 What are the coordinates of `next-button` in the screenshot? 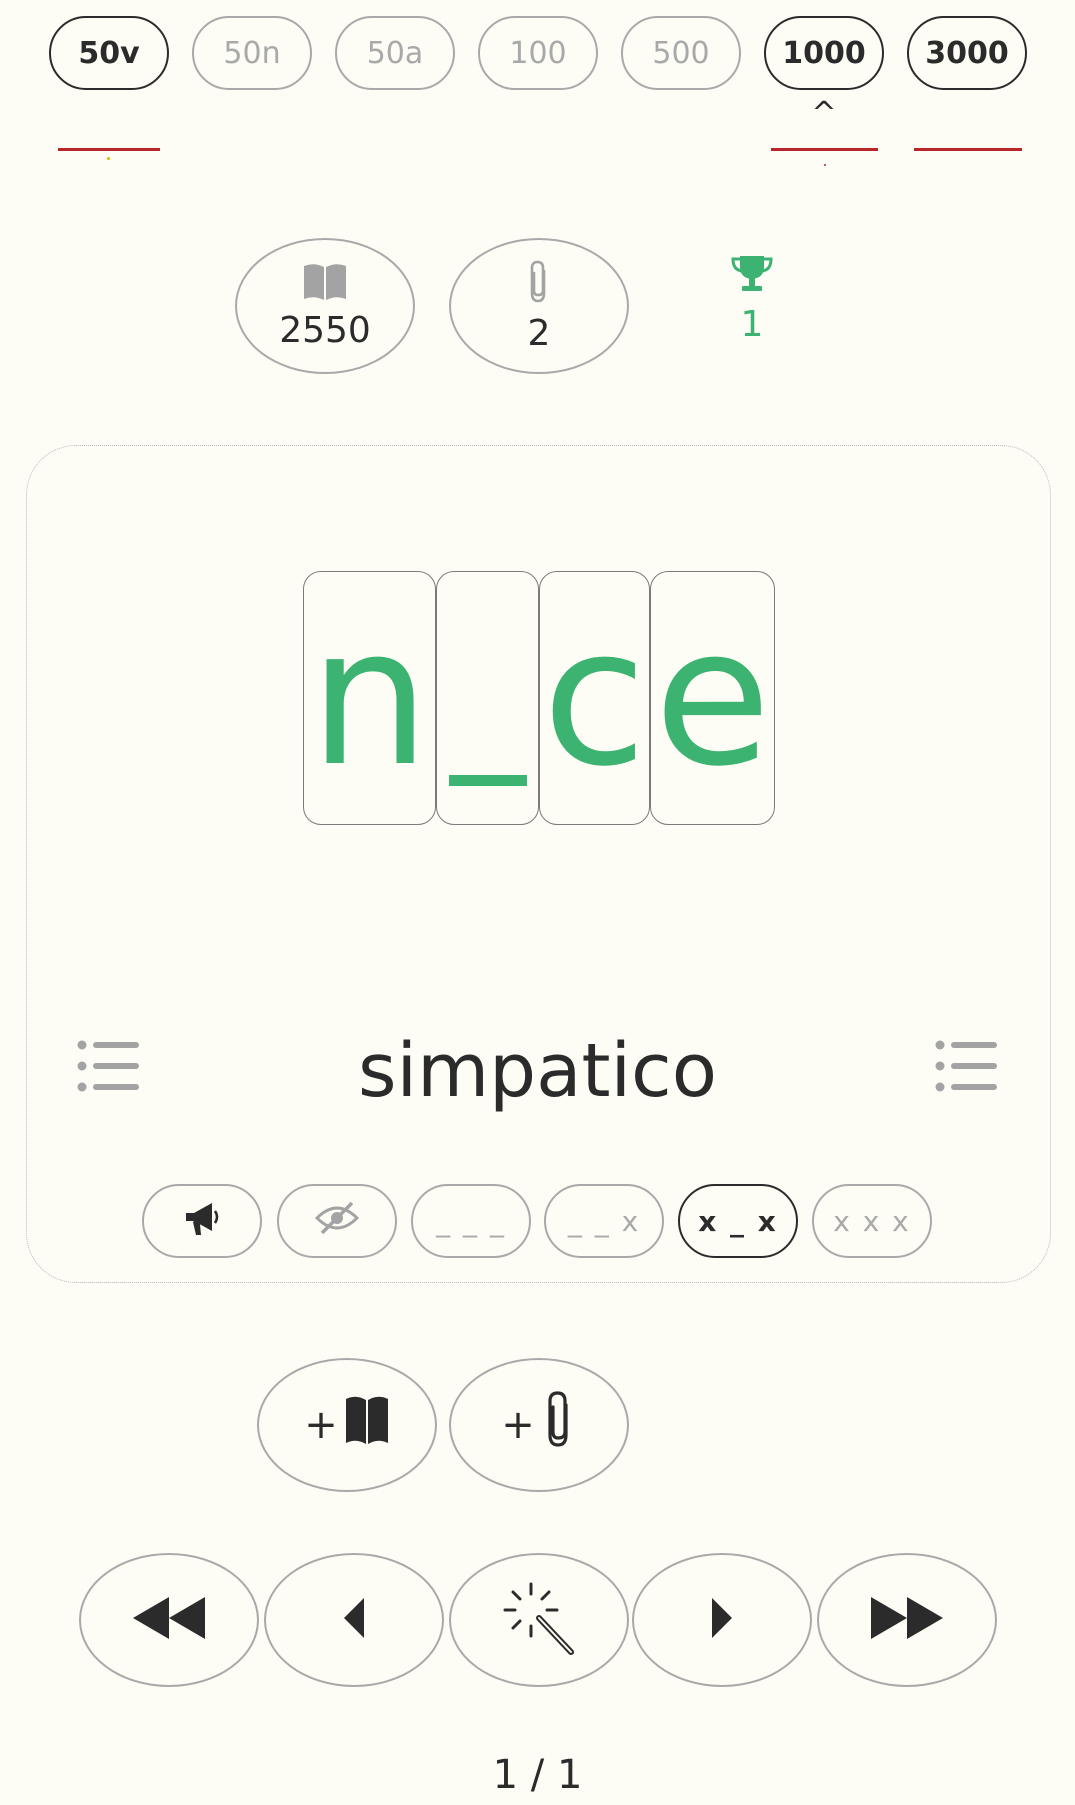 It's located at (722, 1620).